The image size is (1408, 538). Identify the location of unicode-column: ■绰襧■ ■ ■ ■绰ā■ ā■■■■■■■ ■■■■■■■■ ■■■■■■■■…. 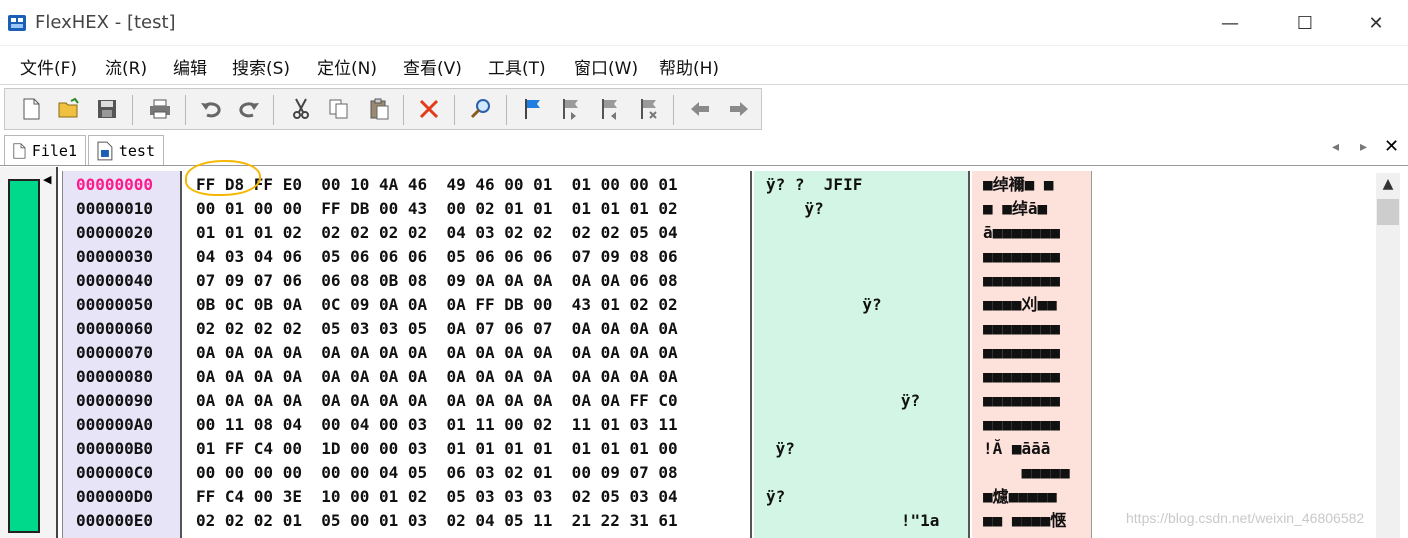
(1032, 354).